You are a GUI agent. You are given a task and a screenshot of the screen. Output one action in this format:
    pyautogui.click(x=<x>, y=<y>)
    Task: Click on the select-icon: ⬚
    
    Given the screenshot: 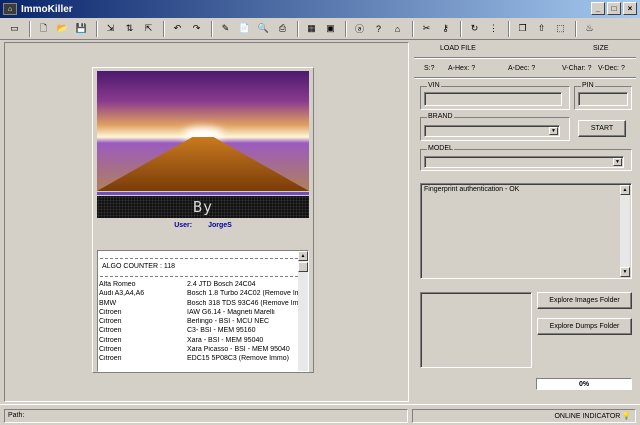 What is the action you would take?
    pyautogui.click(x=560, y=28)
    